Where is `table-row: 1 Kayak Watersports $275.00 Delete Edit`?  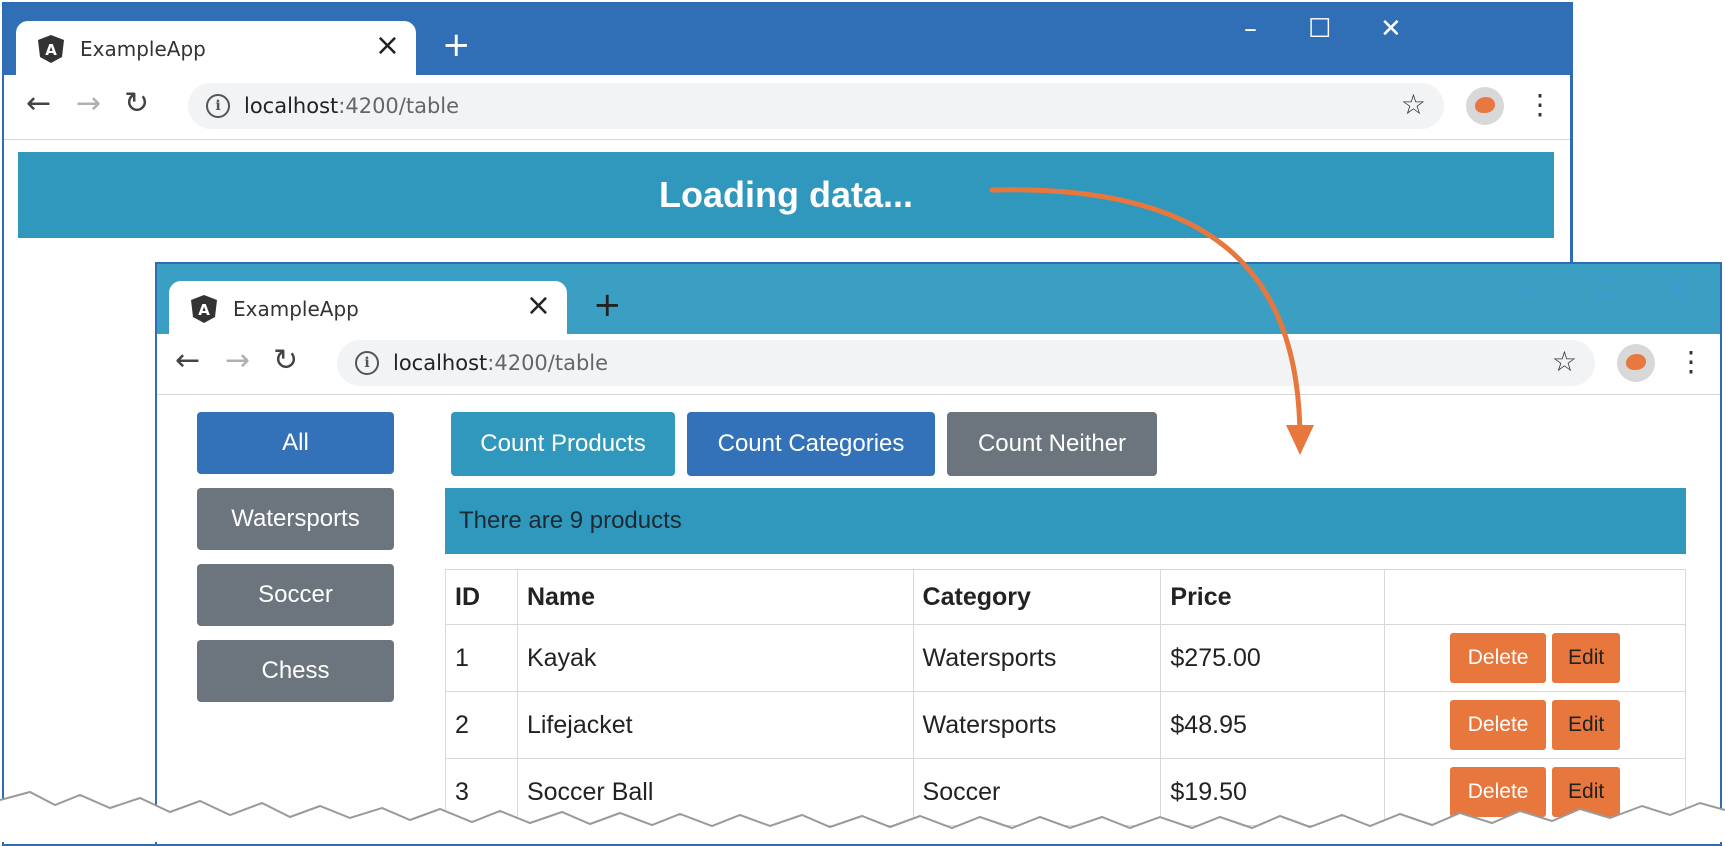
table-row: 1 Kayak Watersports $275.00 Delete Edit is located at coordinates (1065, 658).